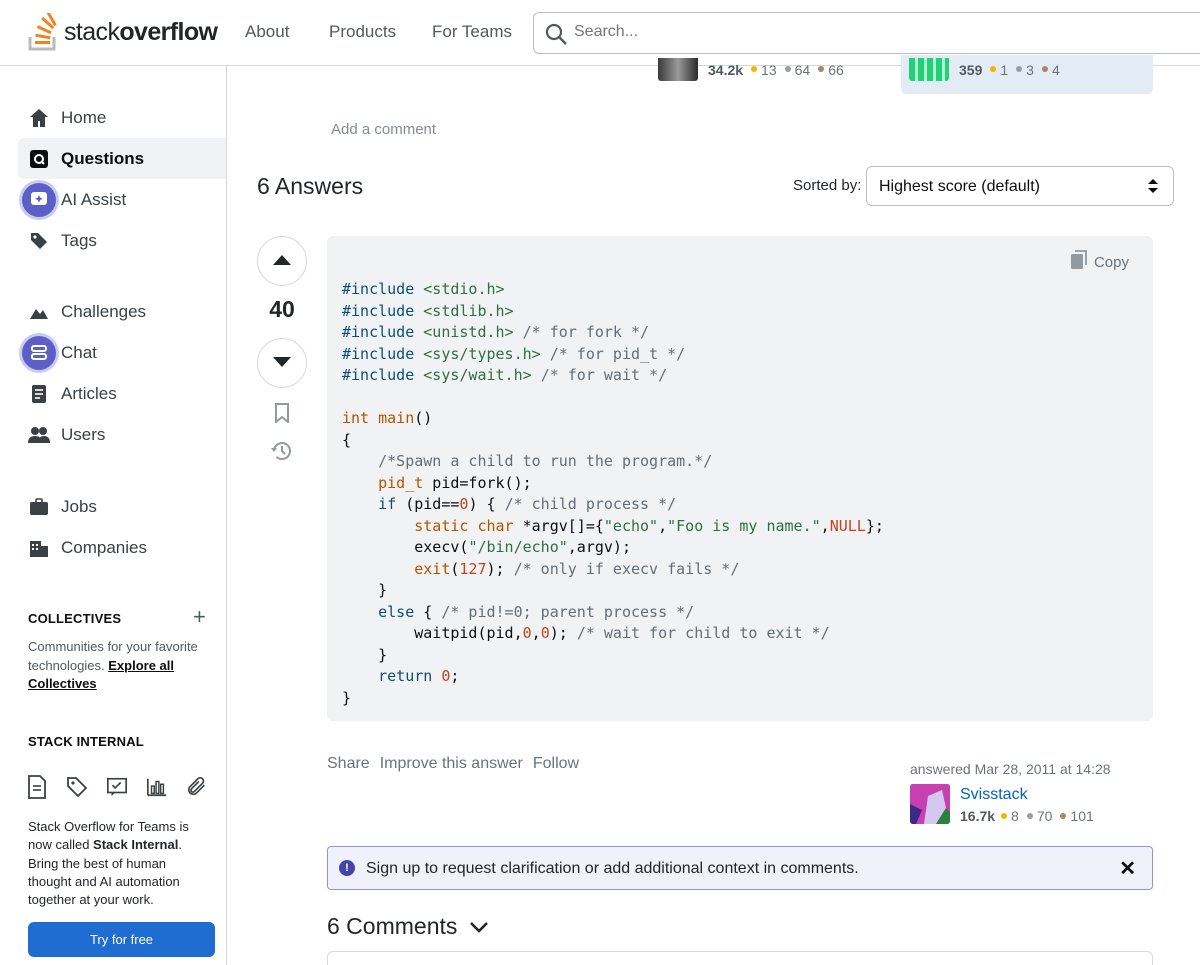 The height and width of the screenshot is (965, 1200). What do you see at coordinates (39, 352) in the screenshot?
I see `chat-icon` at bounding box center [39, 352].